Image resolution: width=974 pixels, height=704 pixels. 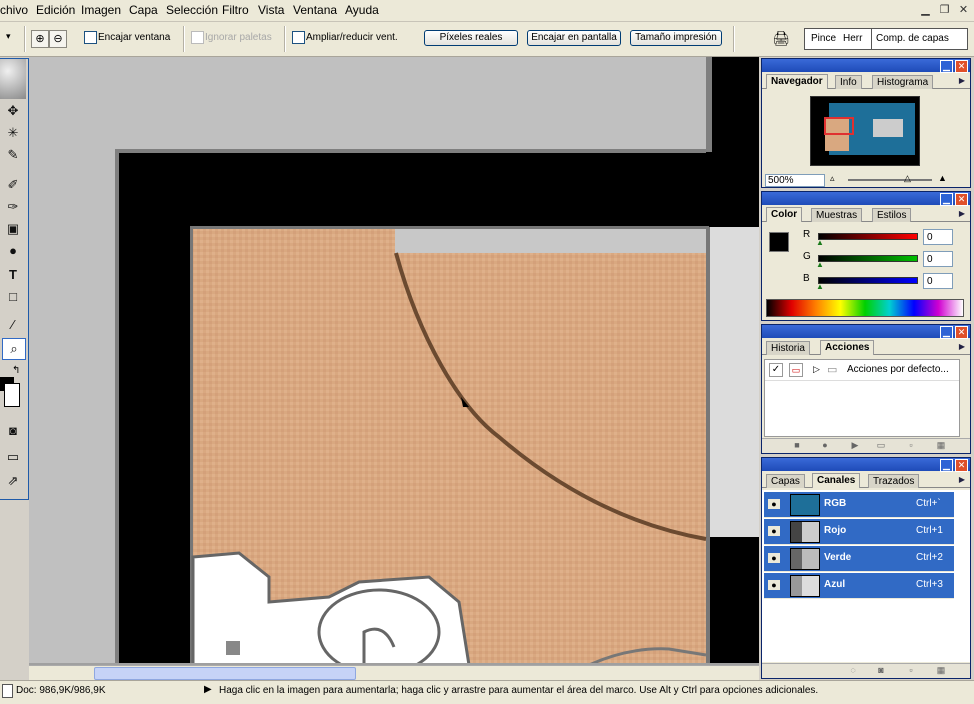 What do you see at coordinates (13, 155) in the screenshot?
I see `healing-brush-tool-icon: ✎` at bounding box center [13, 155].